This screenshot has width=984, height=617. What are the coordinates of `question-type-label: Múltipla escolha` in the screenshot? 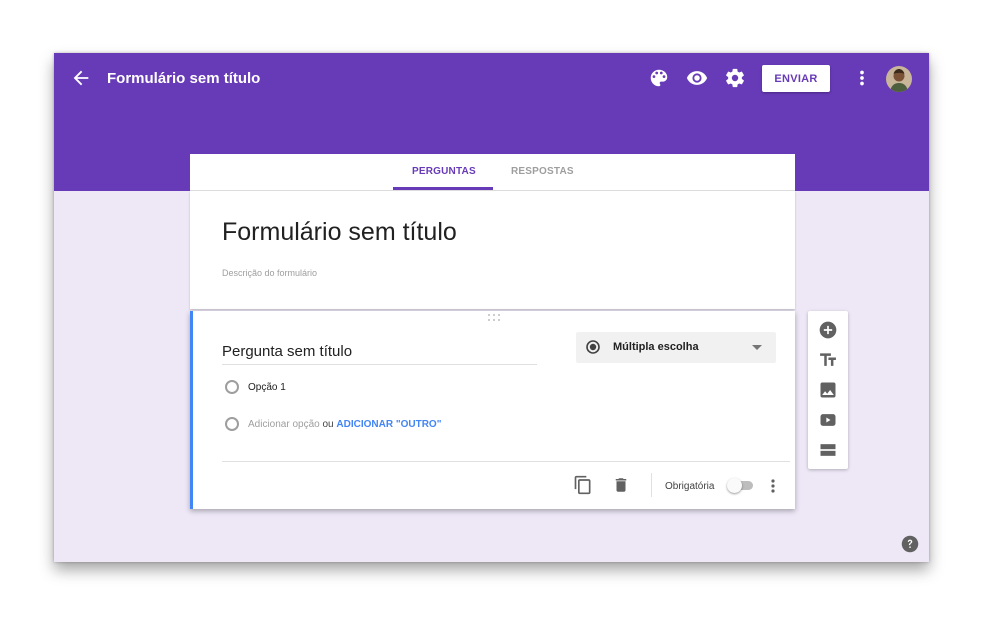 It's located at (656, 347).